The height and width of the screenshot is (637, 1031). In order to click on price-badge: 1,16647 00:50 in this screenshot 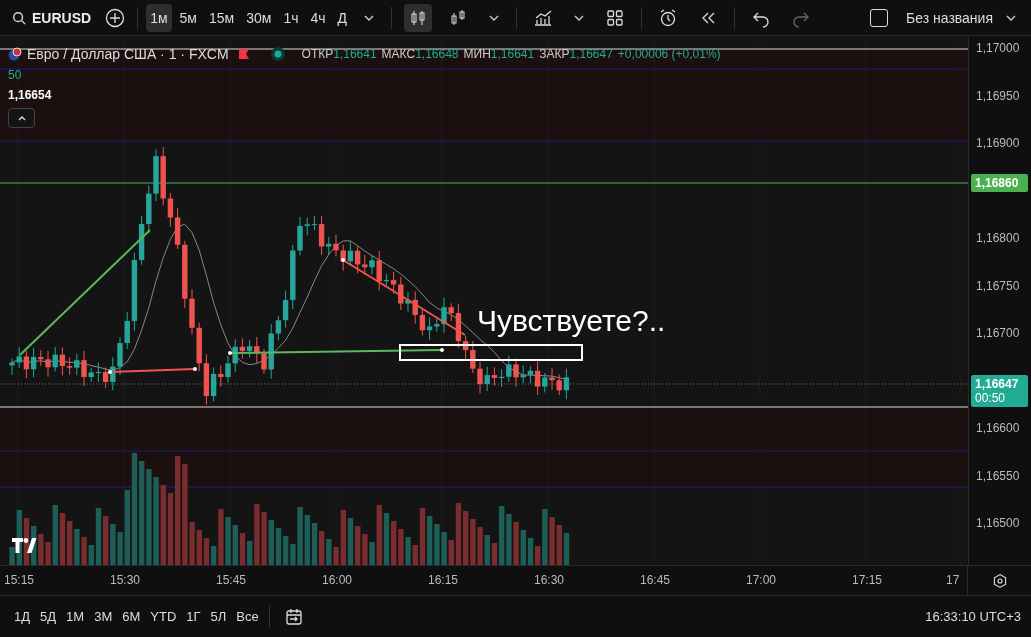, I will do `click(999, 391)`.